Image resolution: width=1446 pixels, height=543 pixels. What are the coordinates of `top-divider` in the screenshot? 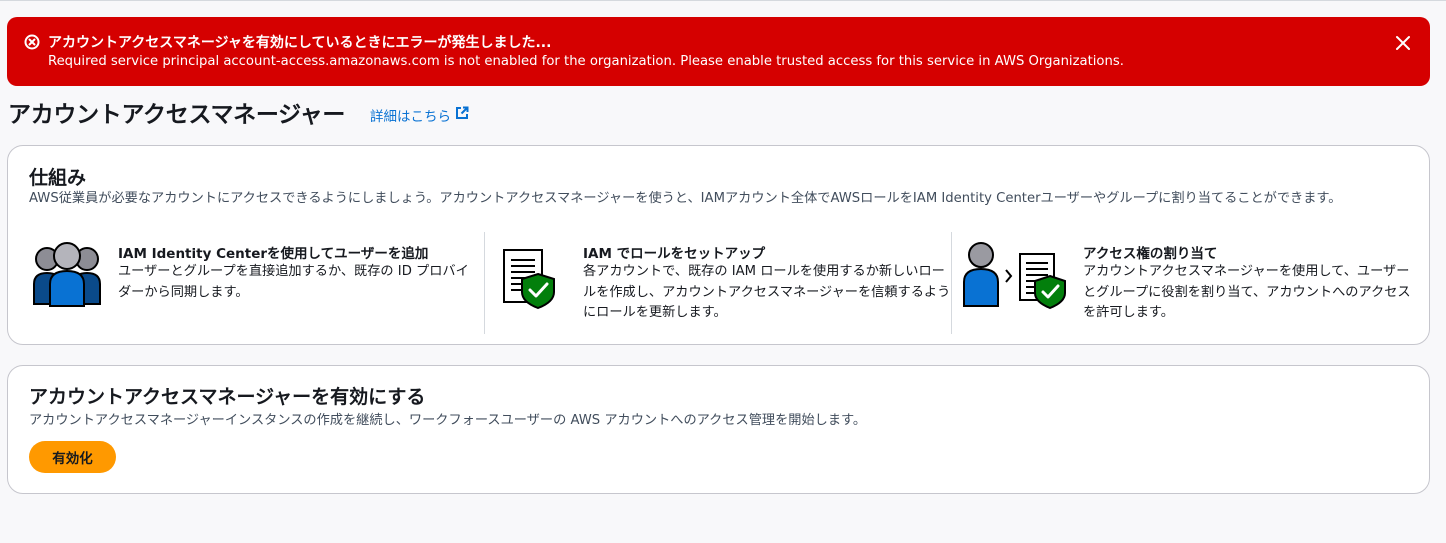 It's located at (723, 0).